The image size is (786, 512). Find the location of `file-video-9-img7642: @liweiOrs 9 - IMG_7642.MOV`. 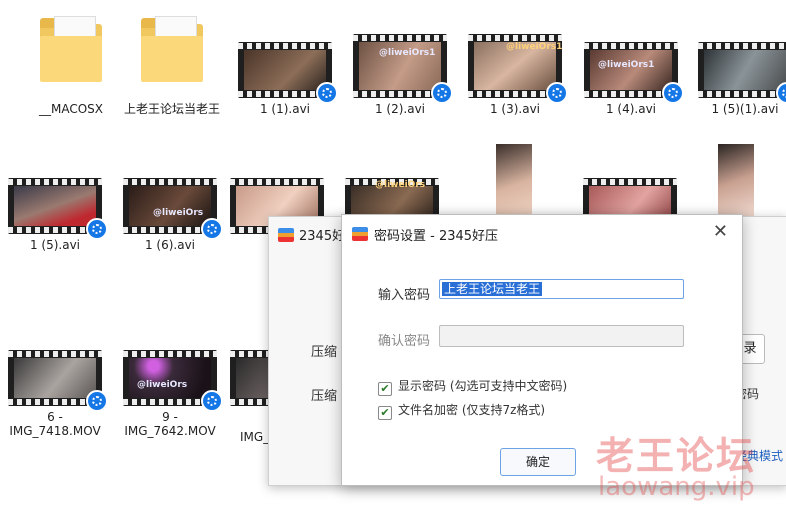

file-video-9-img7642: @liweiOrs 9 - IMG_7642.MOV is located at coordinates (170, 394).